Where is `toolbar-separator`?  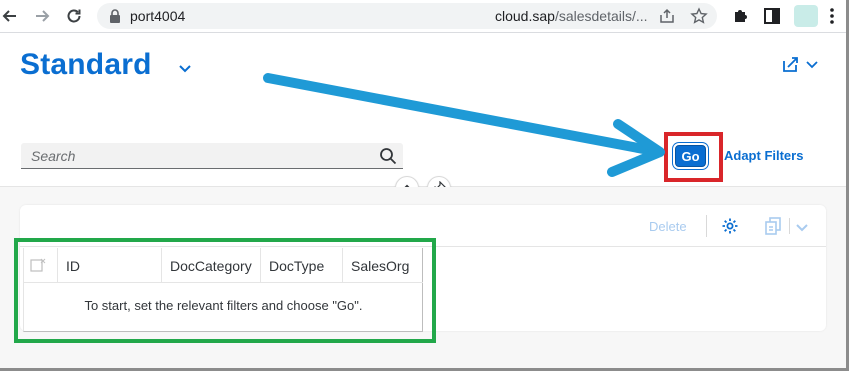
toolbar-separator is located at coordinates (706, 226).